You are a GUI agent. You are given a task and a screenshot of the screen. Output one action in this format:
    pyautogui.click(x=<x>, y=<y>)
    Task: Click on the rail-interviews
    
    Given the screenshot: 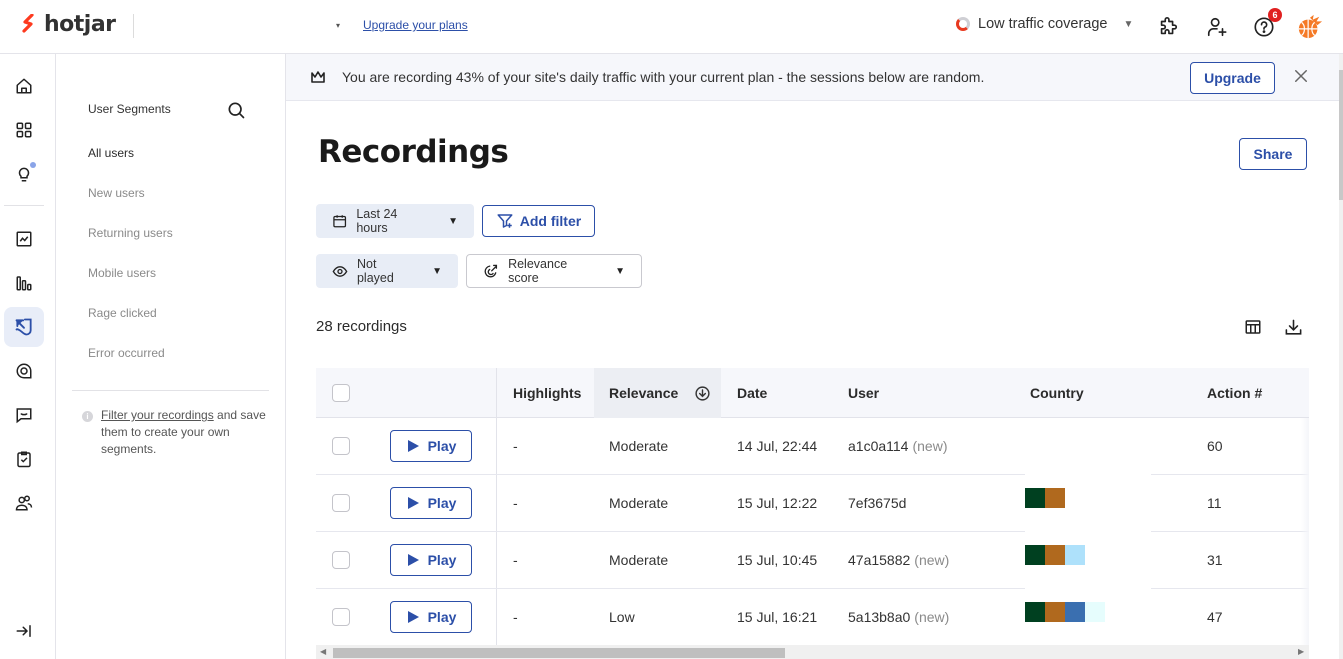 What is the action you would take?
    pyautogui.click(x=24, y=503)
    